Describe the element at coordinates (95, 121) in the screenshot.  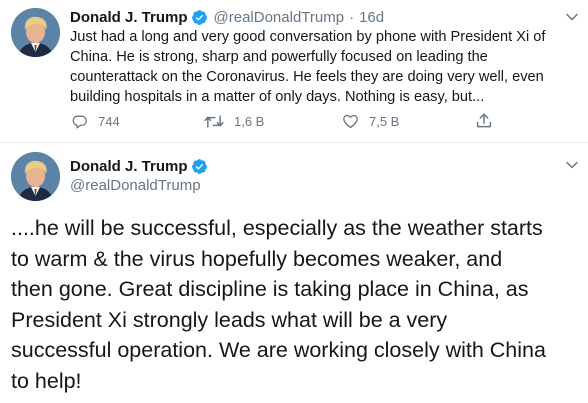
I see `reply-button: 744` at that location.